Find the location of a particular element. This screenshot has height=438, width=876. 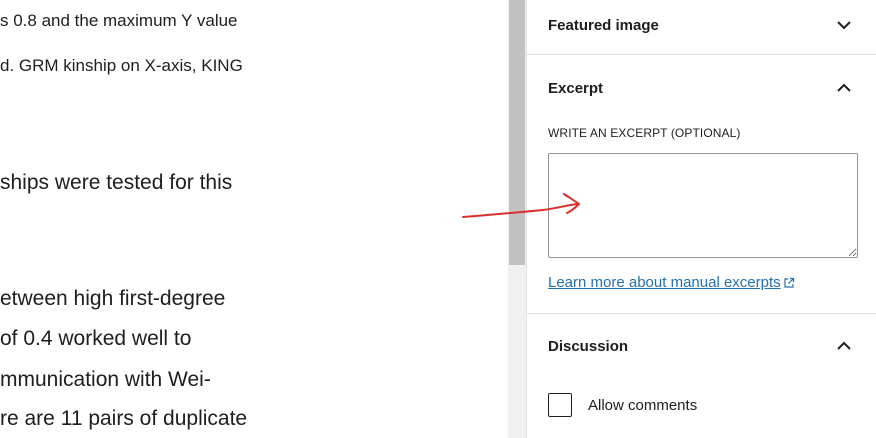

scrollbar-thumb is located at coordinates (517, 132).